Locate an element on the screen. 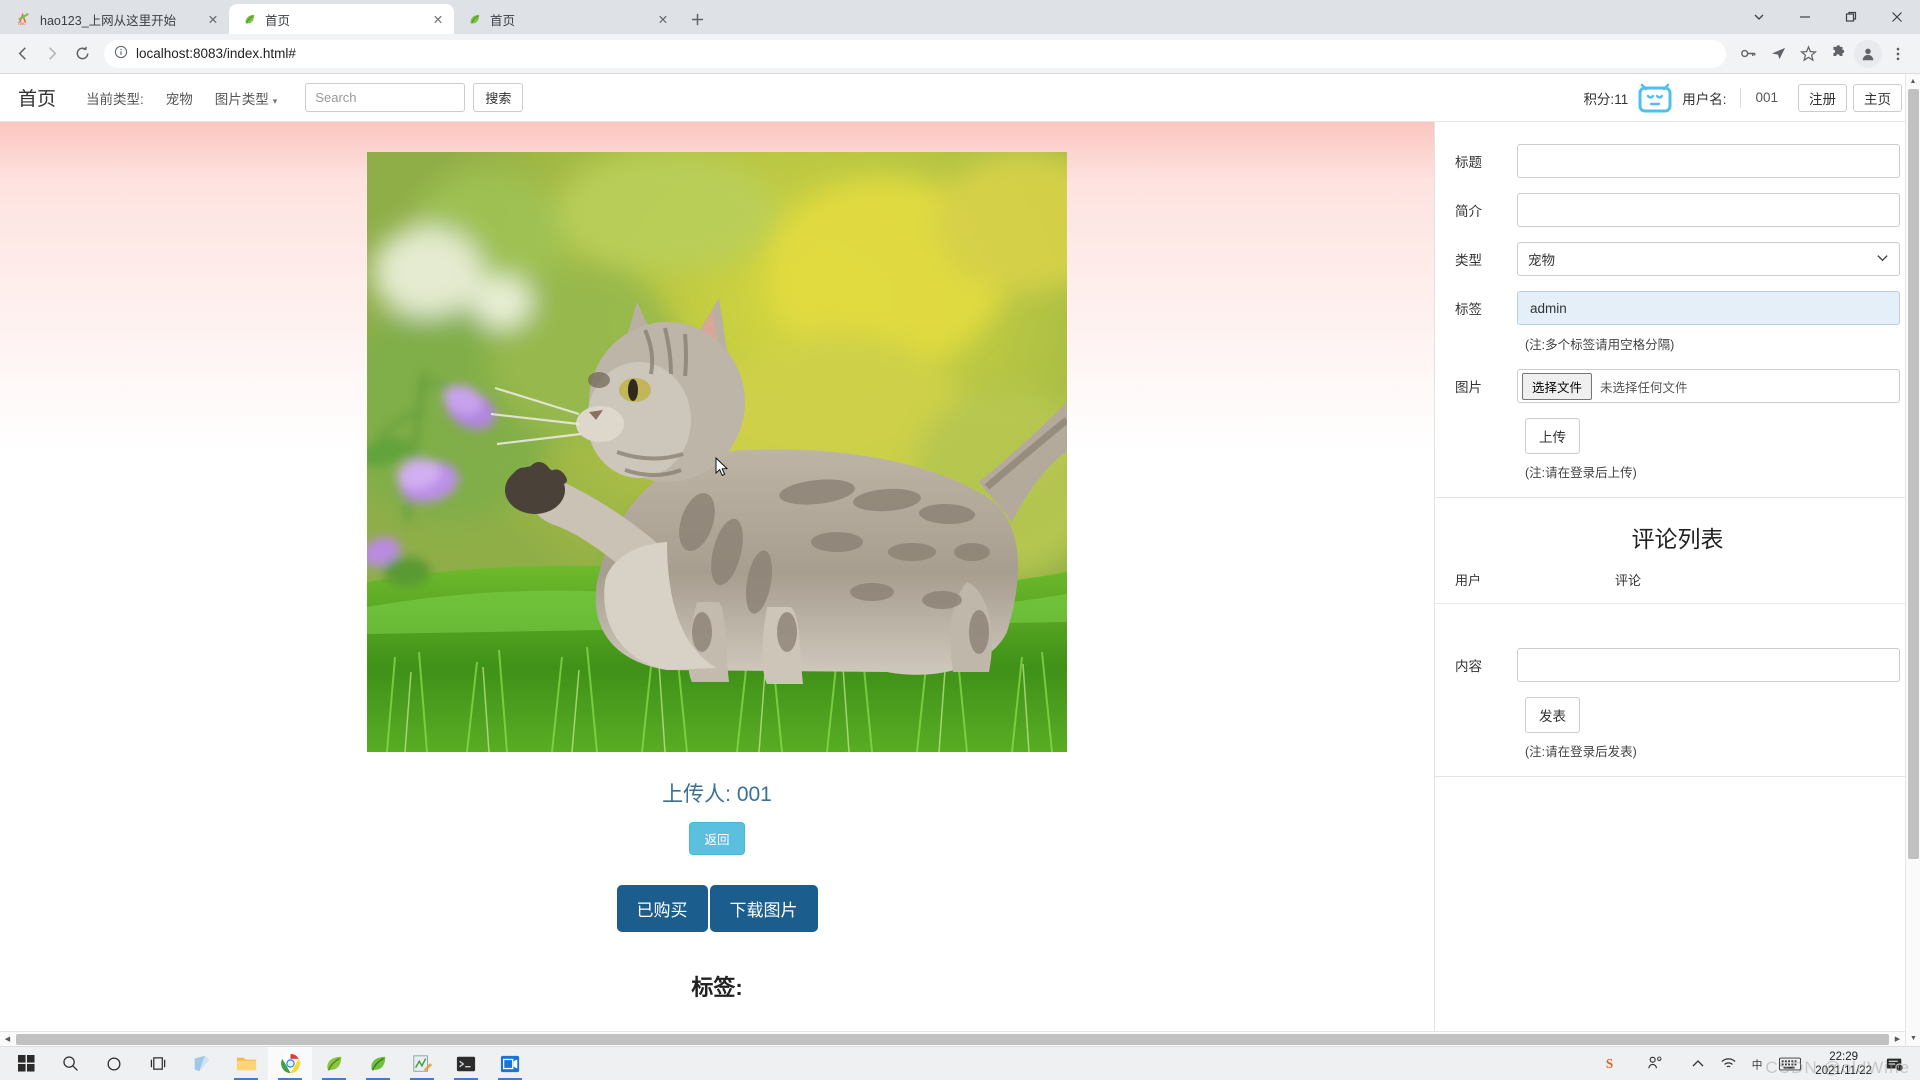 The width and height of the screenshot is (1920, 1080). profile-icon is located at coordinates (1868, 53).